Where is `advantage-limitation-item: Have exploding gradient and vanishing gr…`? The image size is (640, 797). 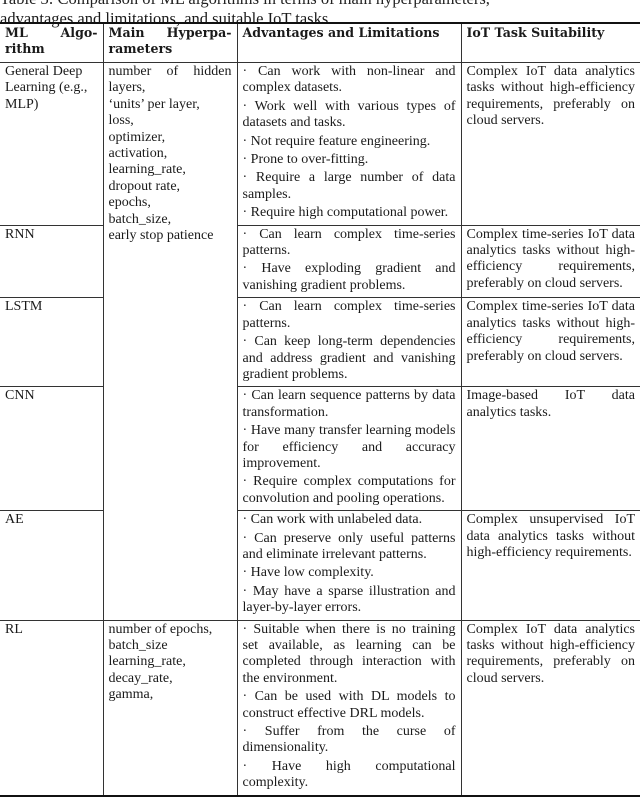 advantage-limitation-item: Have exploding gradient and vanishing gr… is located at coordinates (349, 277).